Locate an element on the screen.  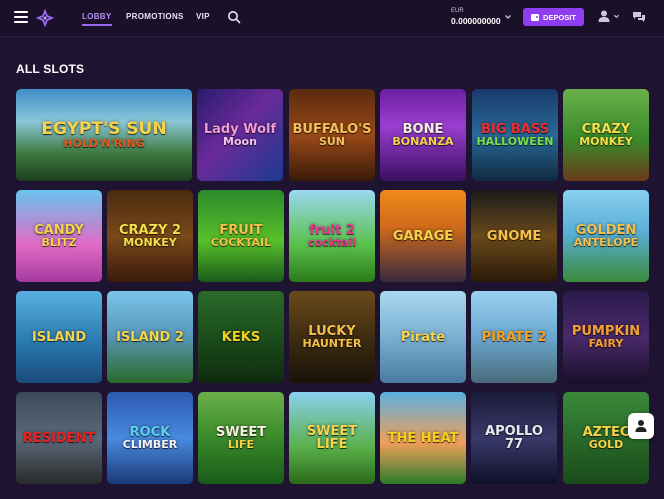
game-title: Lady Wolf Moon is located at coordinates (240, 135).